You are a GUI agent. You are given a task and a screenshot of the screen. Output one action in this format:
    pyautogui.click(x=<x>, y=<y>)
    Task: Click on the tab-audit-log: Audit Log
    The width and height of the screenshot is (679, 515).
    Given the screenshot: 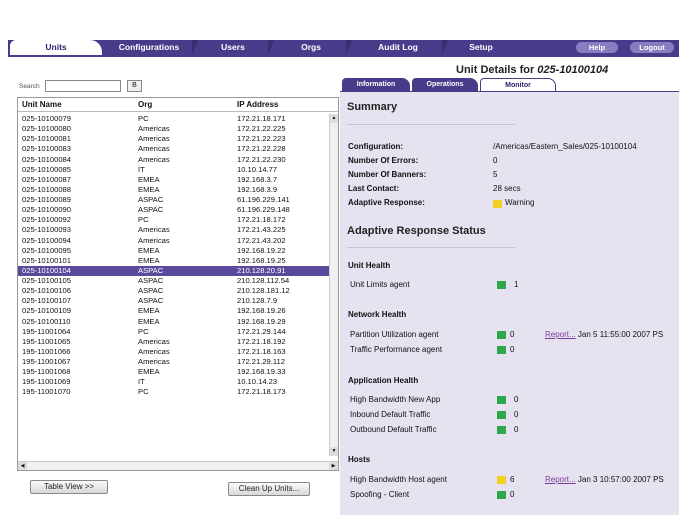 What is the action you would take?
    pyautogui.click(x=401, y=47)
    